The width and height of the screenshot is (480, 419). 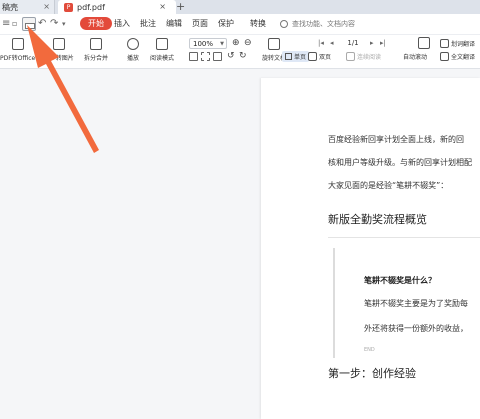 What do you see at coordinates (332, 43) in the screenshot?
I see `prev-page-icon: ◂` at bounding box center [332, 43].